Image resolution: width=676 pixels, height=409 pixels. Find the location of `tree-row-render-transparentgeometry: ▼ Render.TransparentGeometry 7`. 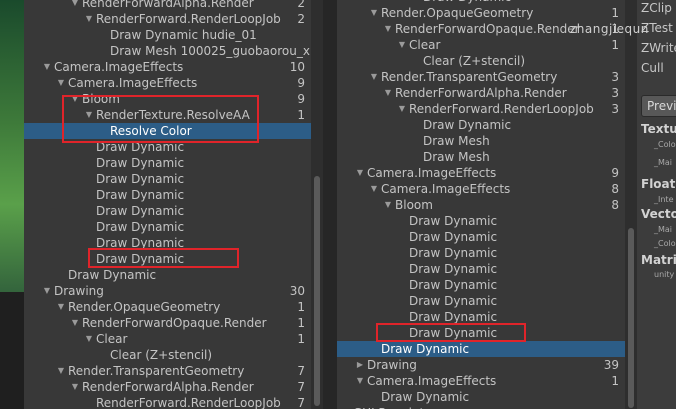

tree-row-render-transparentgeometry: ▼ Render.TransparentGeometry 7 is located at coordinates (167, 371).